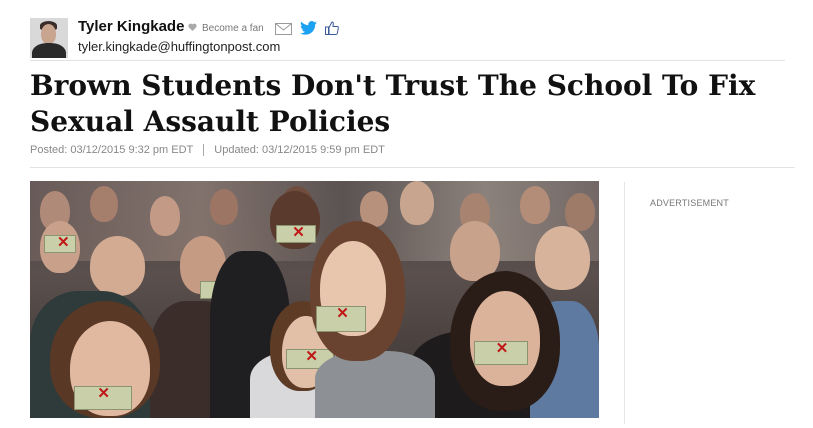 This screenshot has height=428, width=813. I want to click on timestamp-separator, so click(204, 150).